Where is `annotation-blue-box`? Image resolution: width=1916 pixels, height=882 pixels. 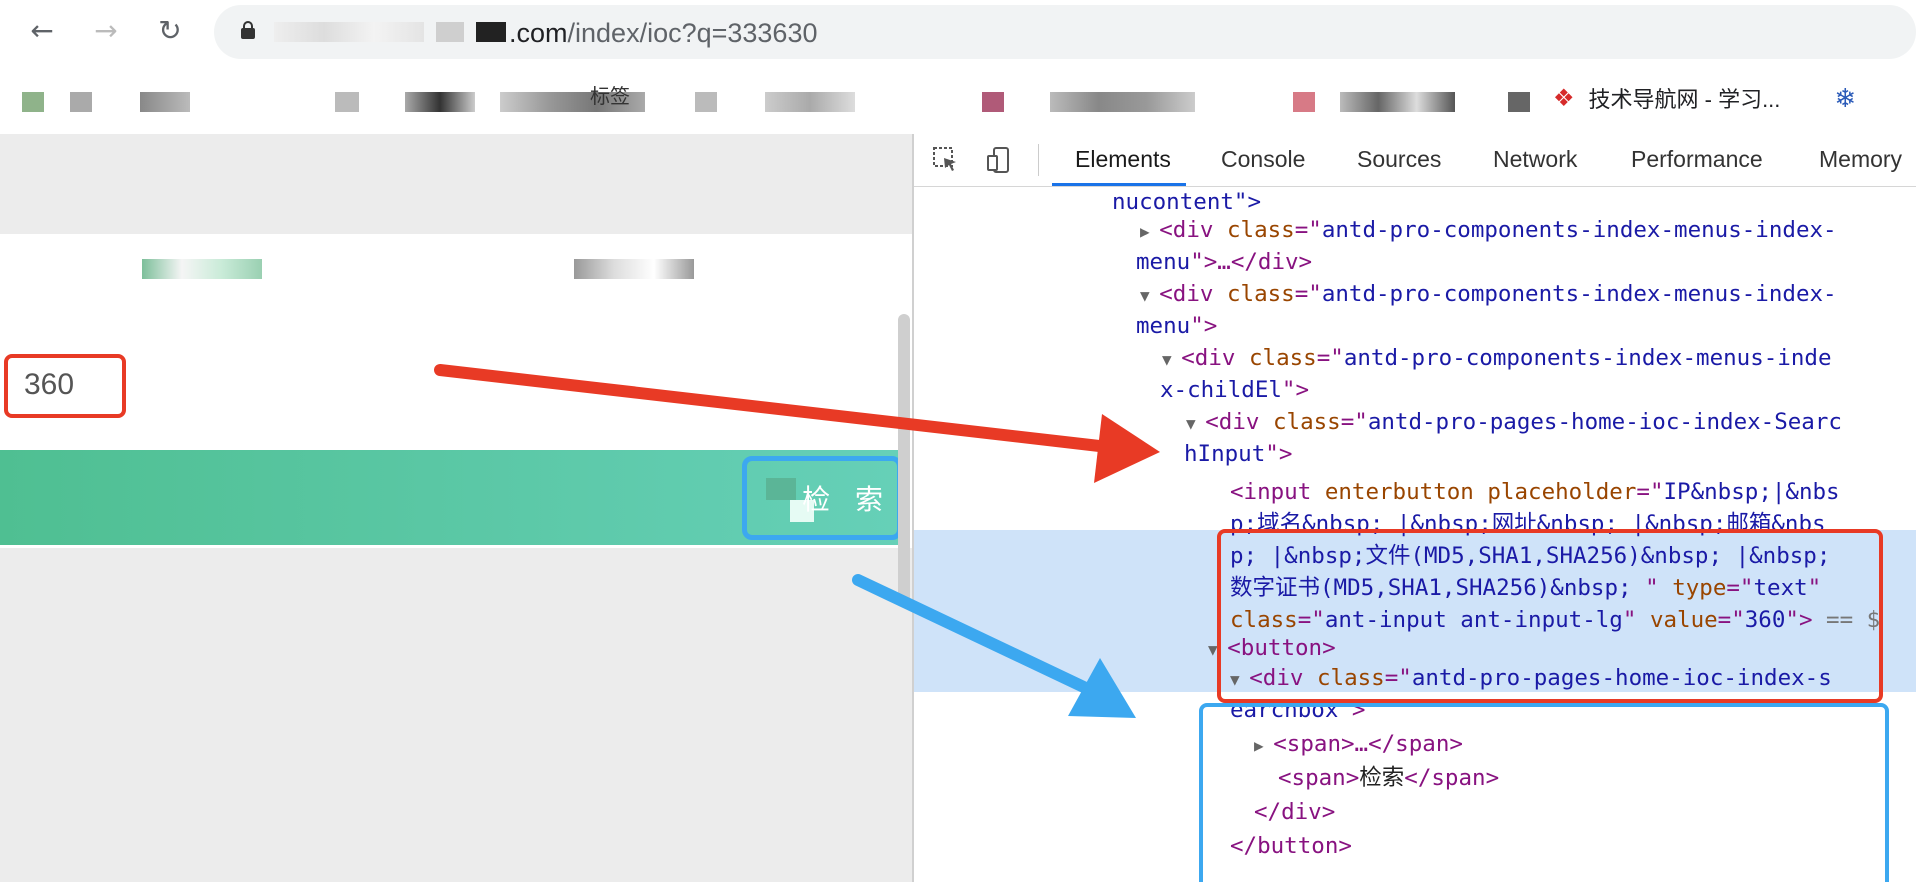 annotation-blue-box is located at coordinates (1544, 792).